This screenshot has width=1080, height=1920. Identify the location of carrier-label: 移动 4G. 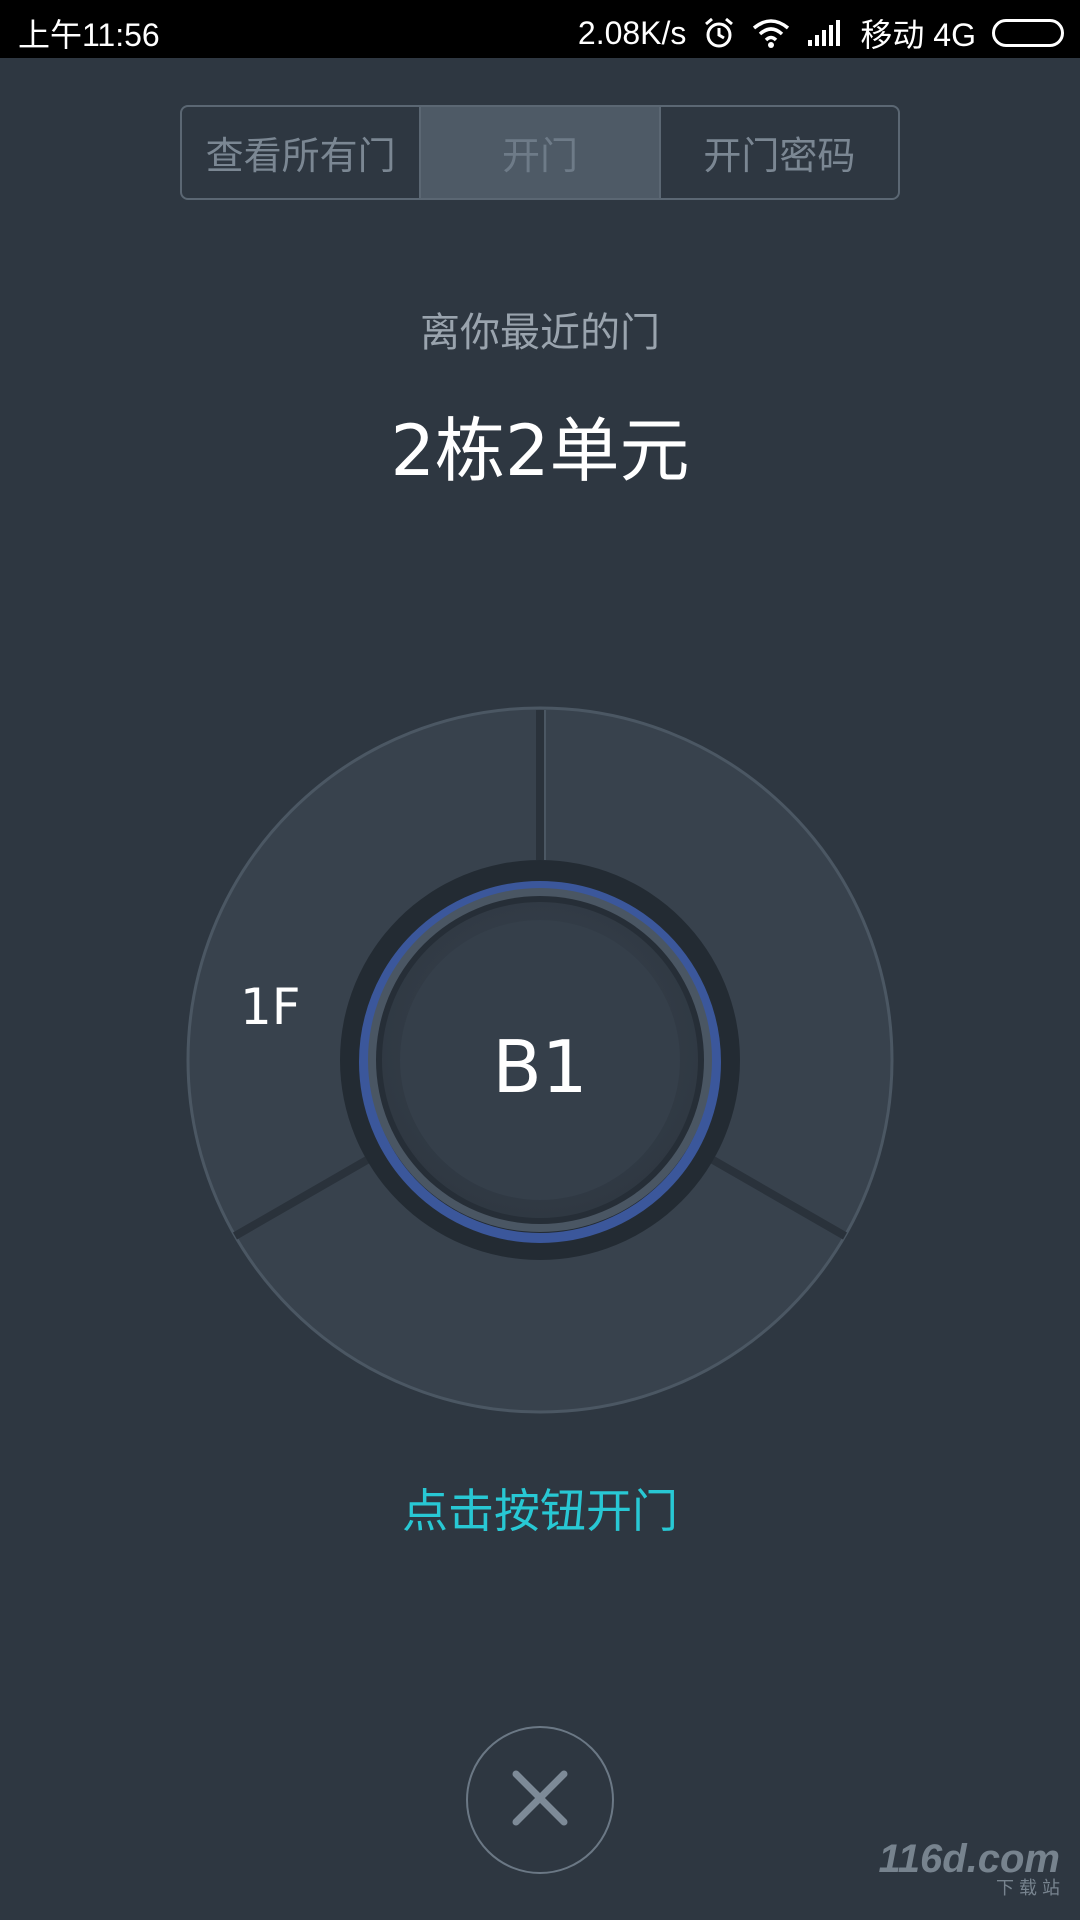
(918, 35).